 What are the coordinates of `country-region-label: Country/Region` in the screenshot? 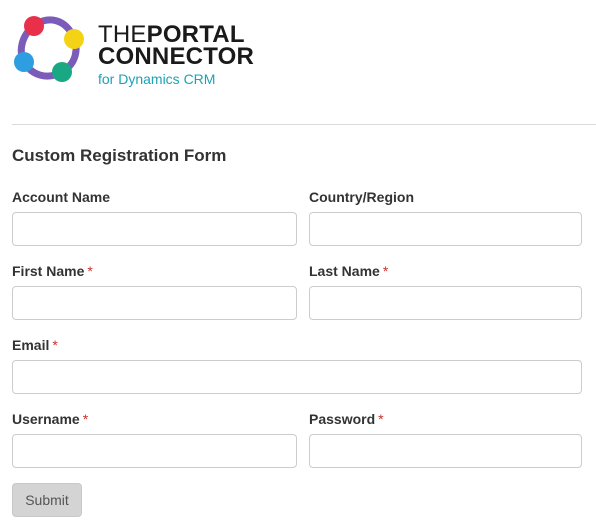 It's located at (361, 197).